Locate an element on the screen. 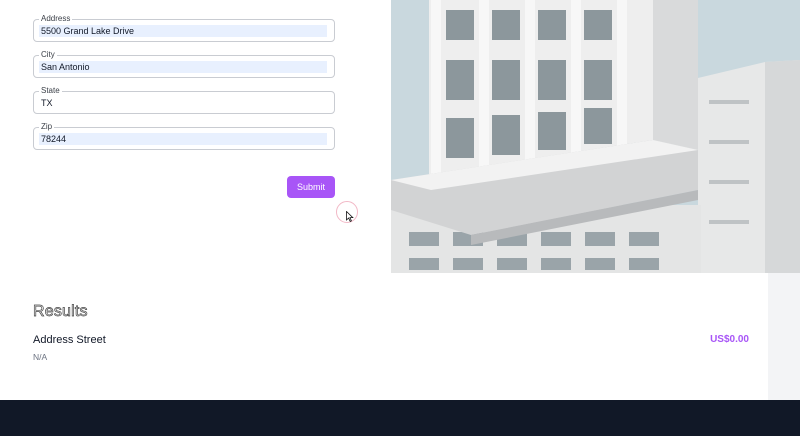  results-side-panel is located at coordinates (784, 336).